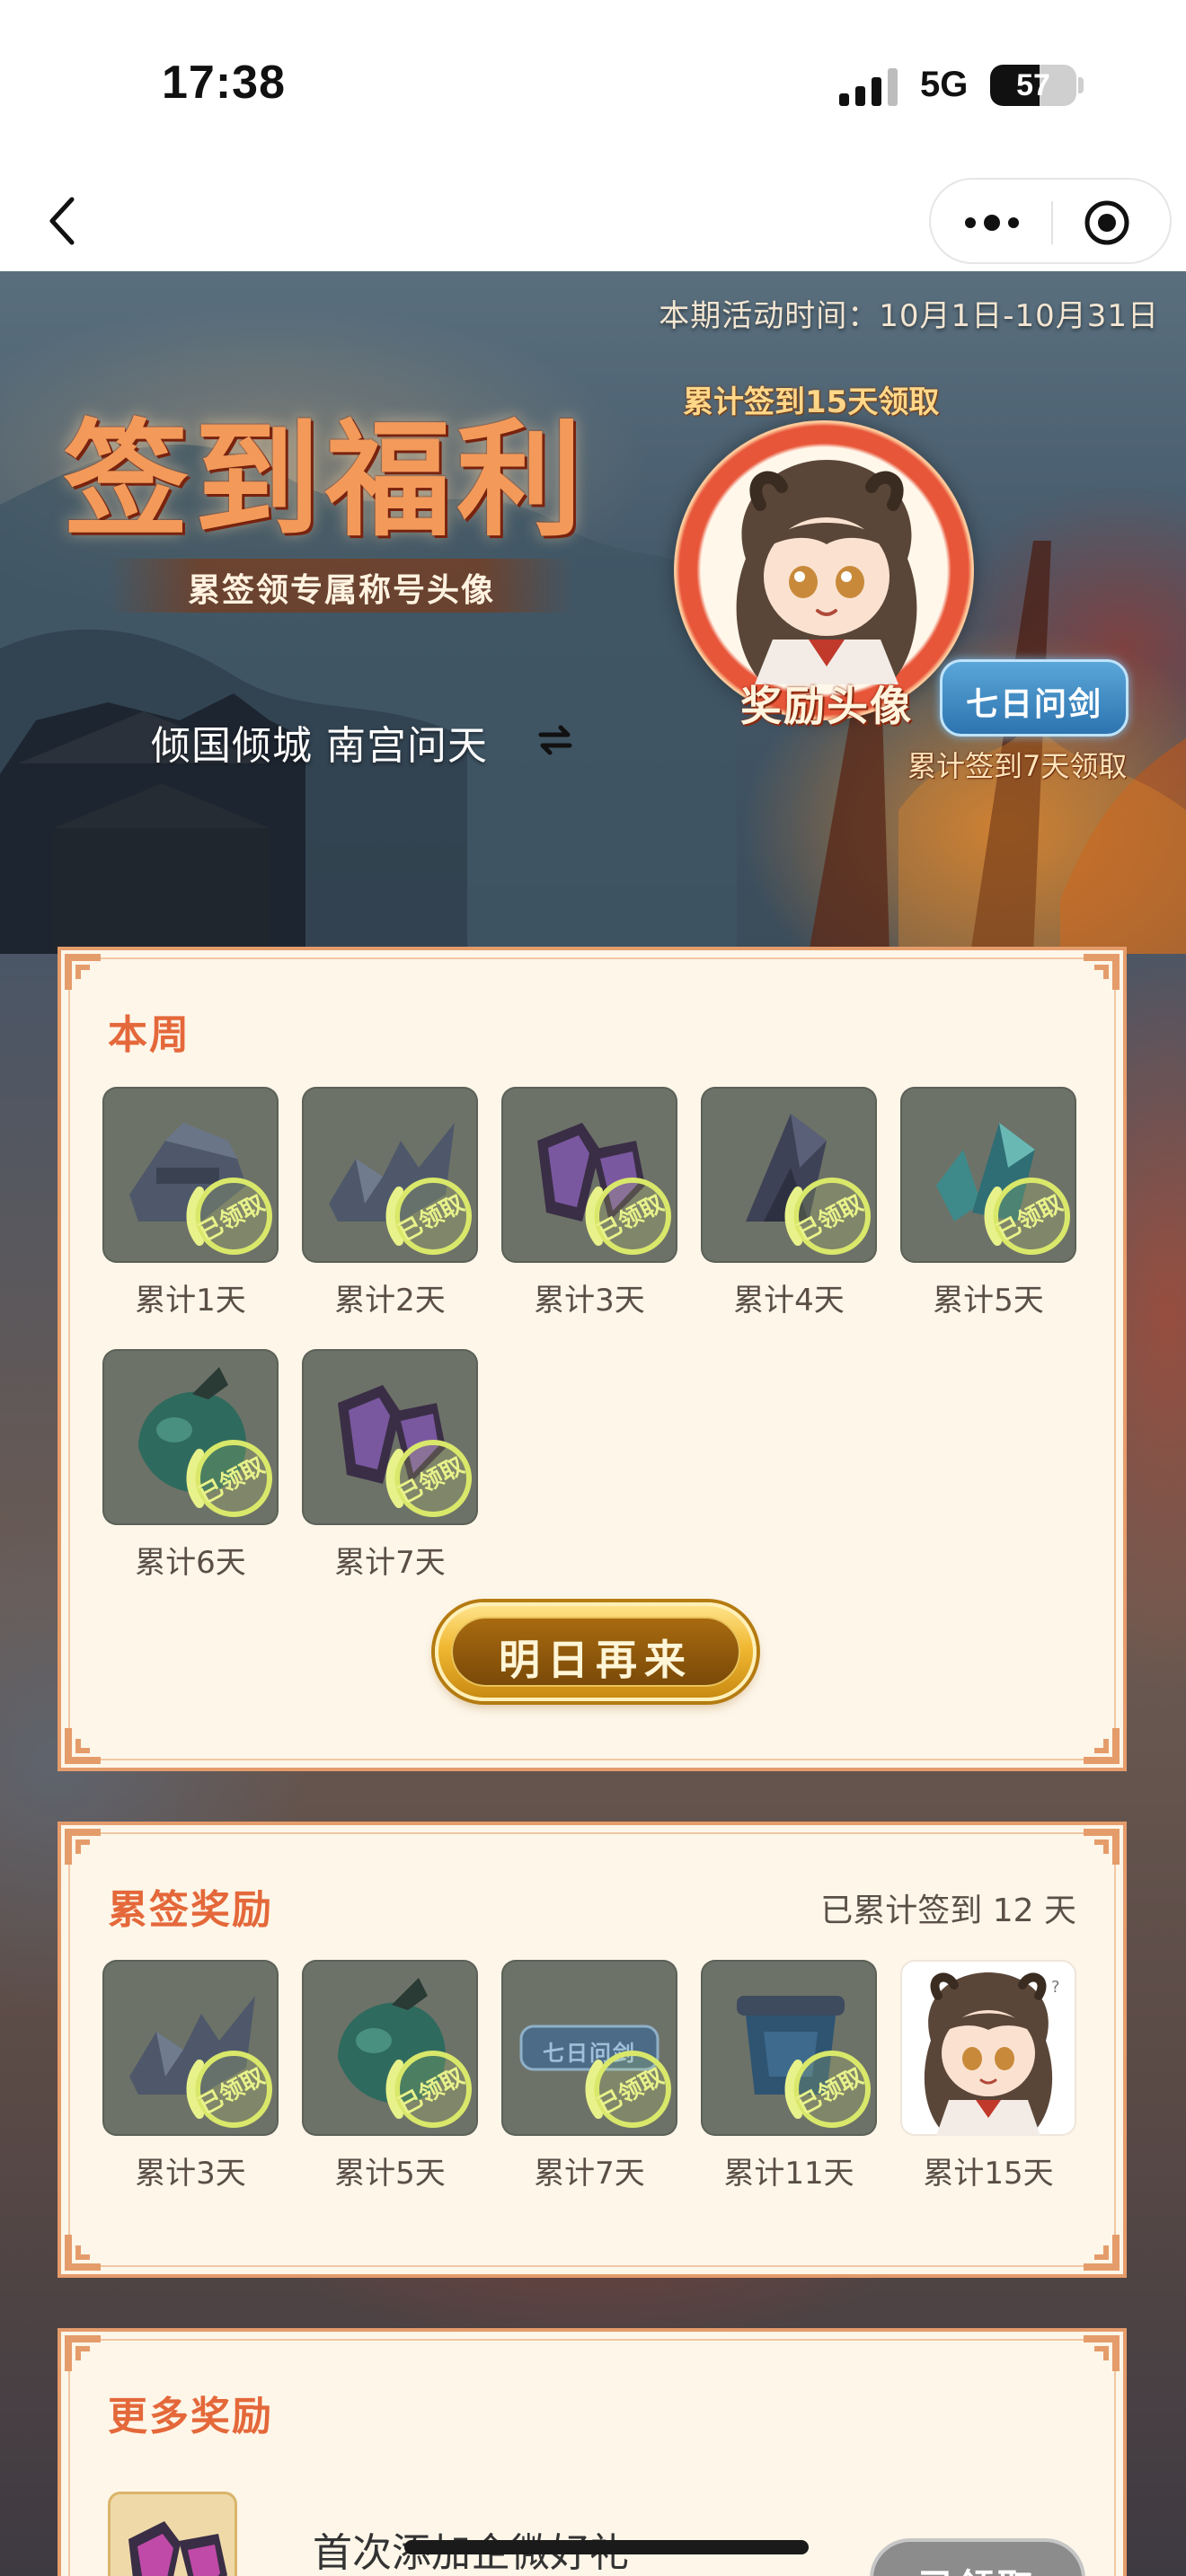 The height and width of the screenshot is (2576, 1186). Describe the element at coordinates (1081, 85) in the screenshot. I see `battery-nub` at that location.